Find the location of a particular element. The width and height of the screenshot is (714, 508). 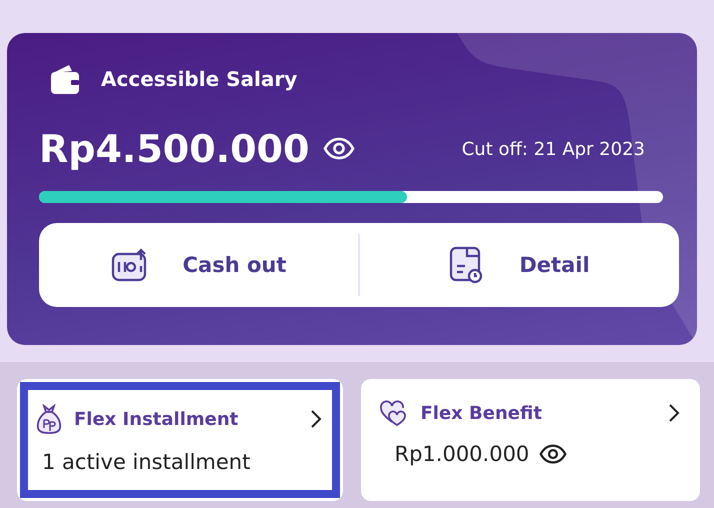

feature-title: Flex Installment is located at coordinates (156, 419).